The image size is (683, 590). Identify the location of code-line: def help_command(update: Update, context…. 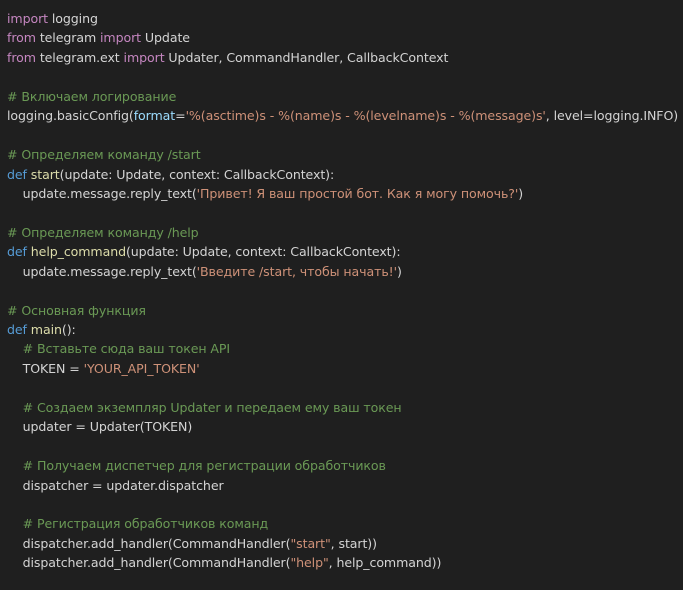
(345, 251).